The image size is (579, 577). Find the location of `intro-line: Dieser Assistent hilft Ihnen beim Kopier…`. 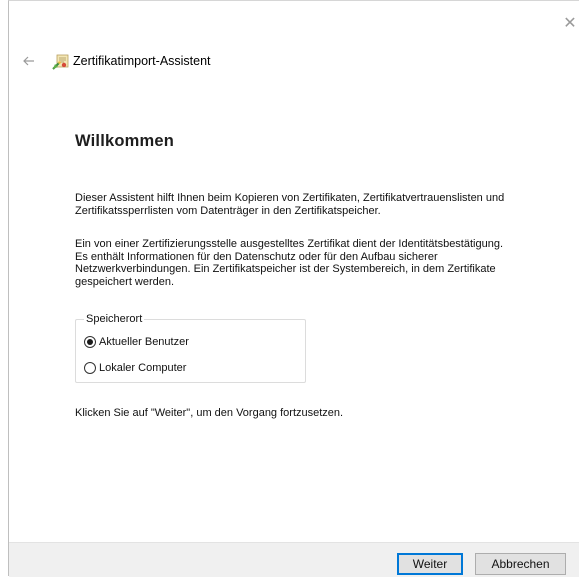

intro-line: Dieser Assistent hilft Ihnen beim Kopier… is located at coordinates (290, 198).